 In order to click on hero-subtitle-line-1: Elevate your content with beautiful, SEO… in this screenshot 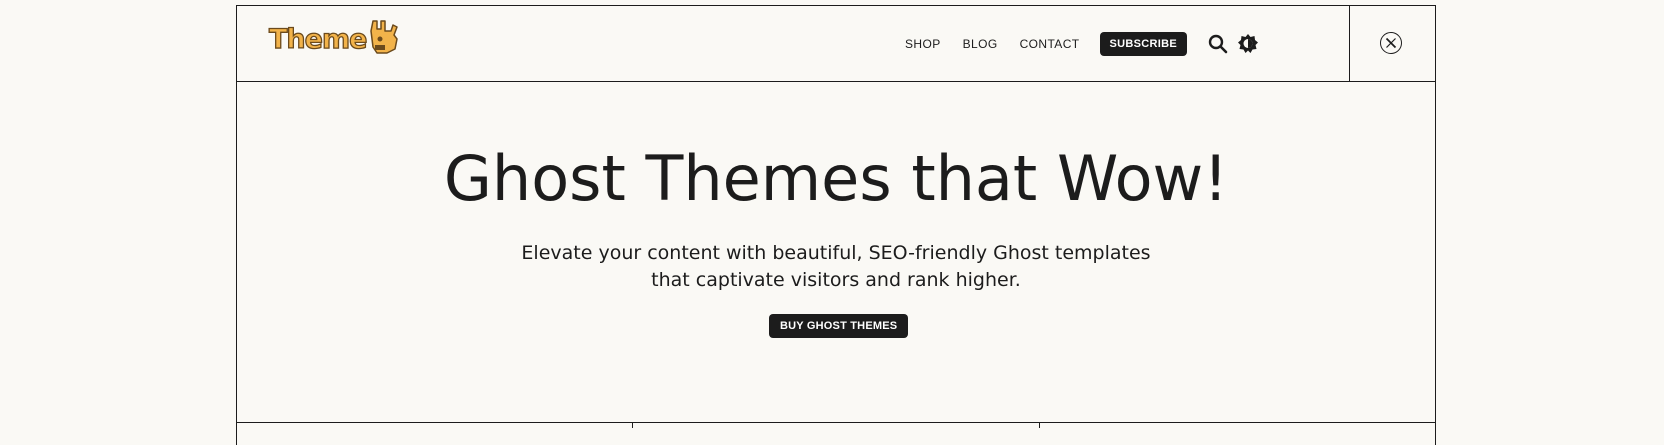, I will do `click(836, 253)`.